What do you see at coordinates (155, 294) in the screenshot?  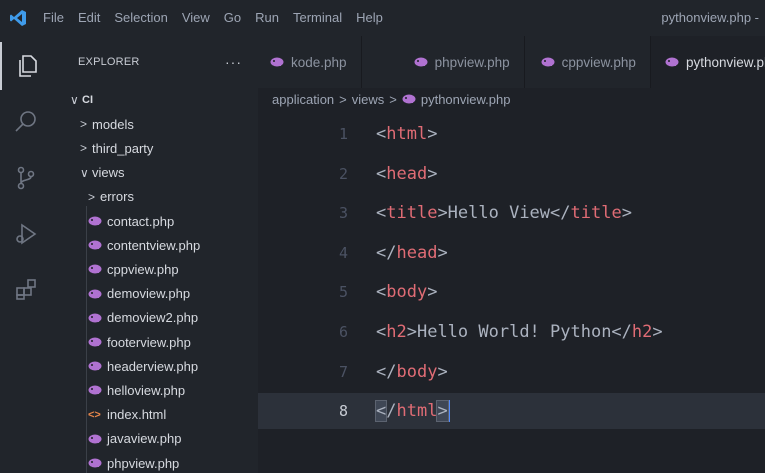 I see `file-item: demoview.php` at bounding box center [155, 294].